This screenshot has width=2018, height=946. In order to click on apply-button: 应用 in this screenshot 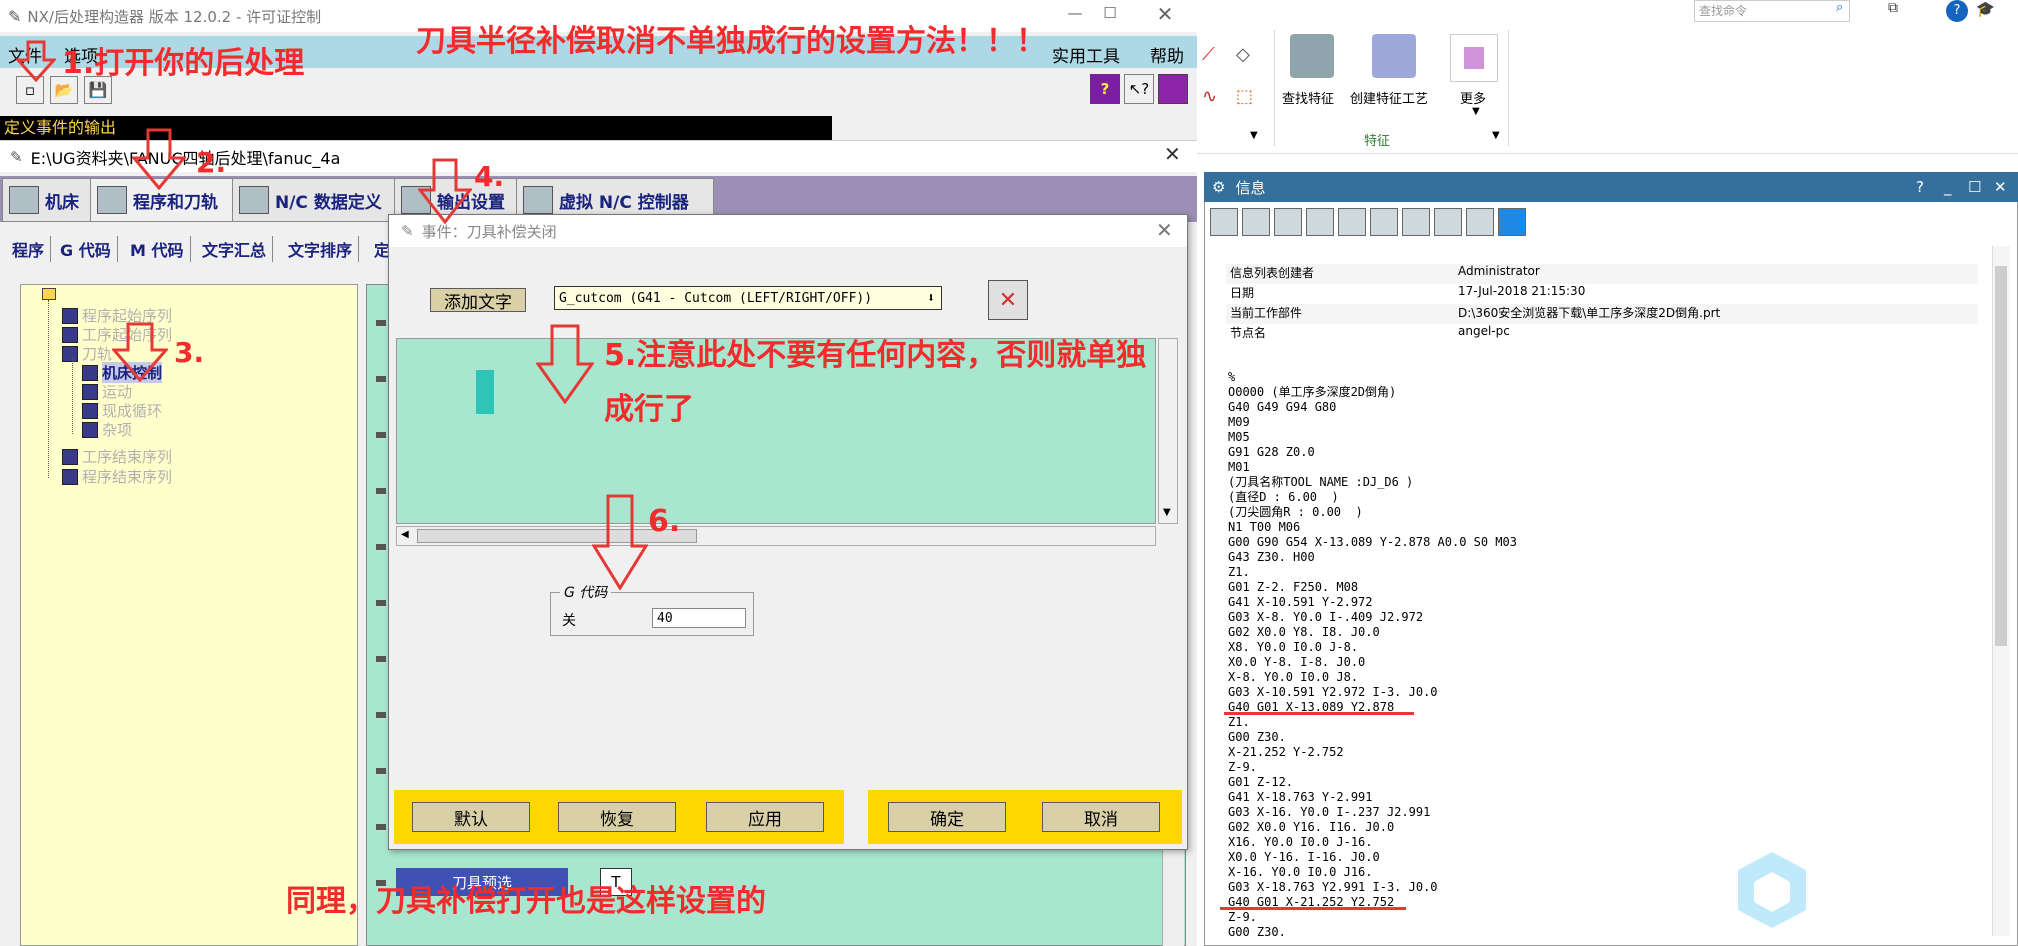, I will do `click(765, 817)`.